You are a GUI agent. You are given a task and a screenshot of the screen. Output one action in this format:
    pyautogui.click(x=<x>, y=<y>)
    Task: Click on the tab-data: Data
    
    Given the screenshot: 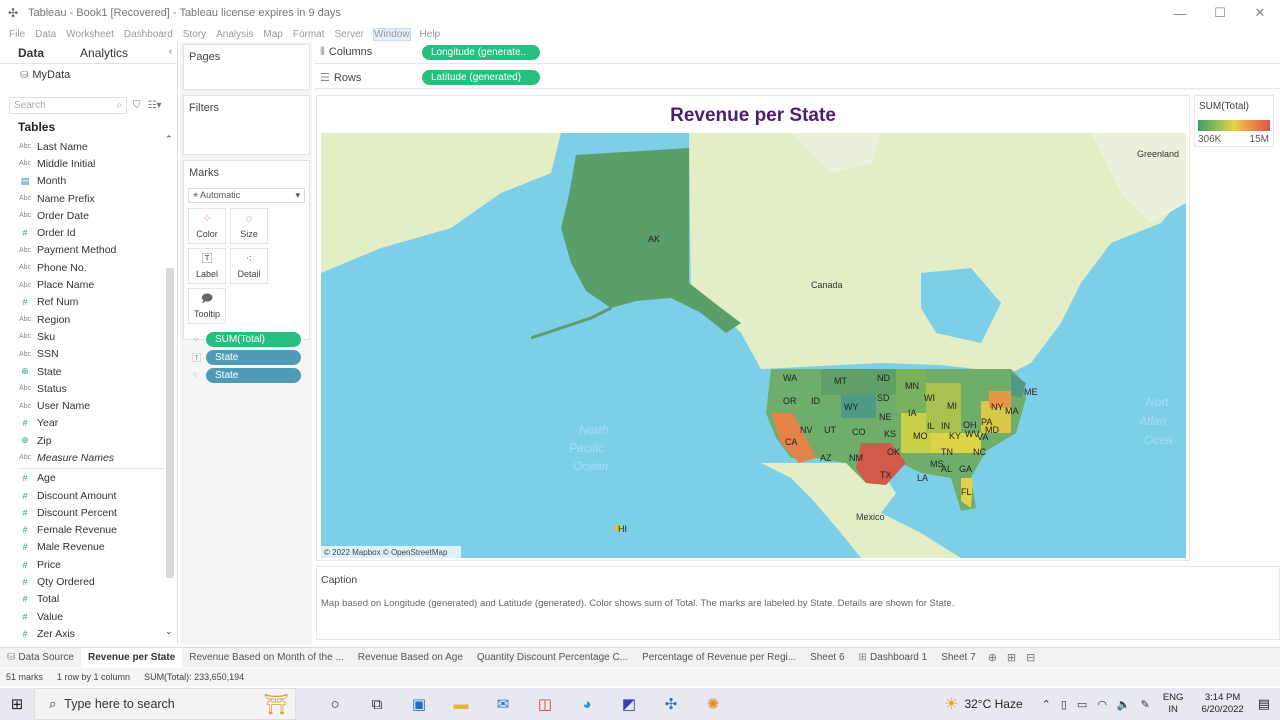 What is the action you would take?
    pyautogui.click(x=31, y=53)
    